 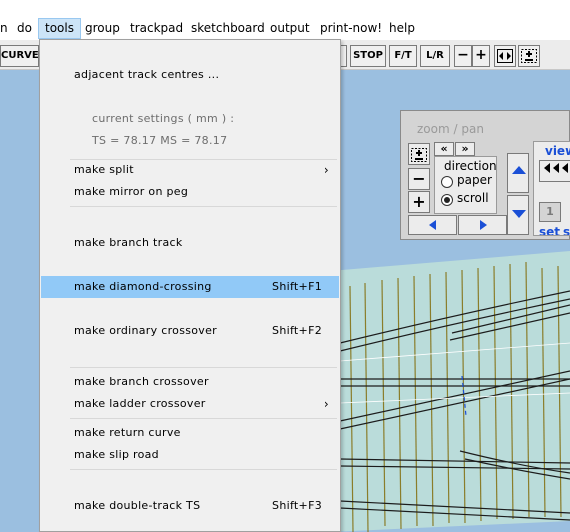 I want to click on current-settings-values: TS = 78.17 MS = 78.17, so click(x=160, y=140).